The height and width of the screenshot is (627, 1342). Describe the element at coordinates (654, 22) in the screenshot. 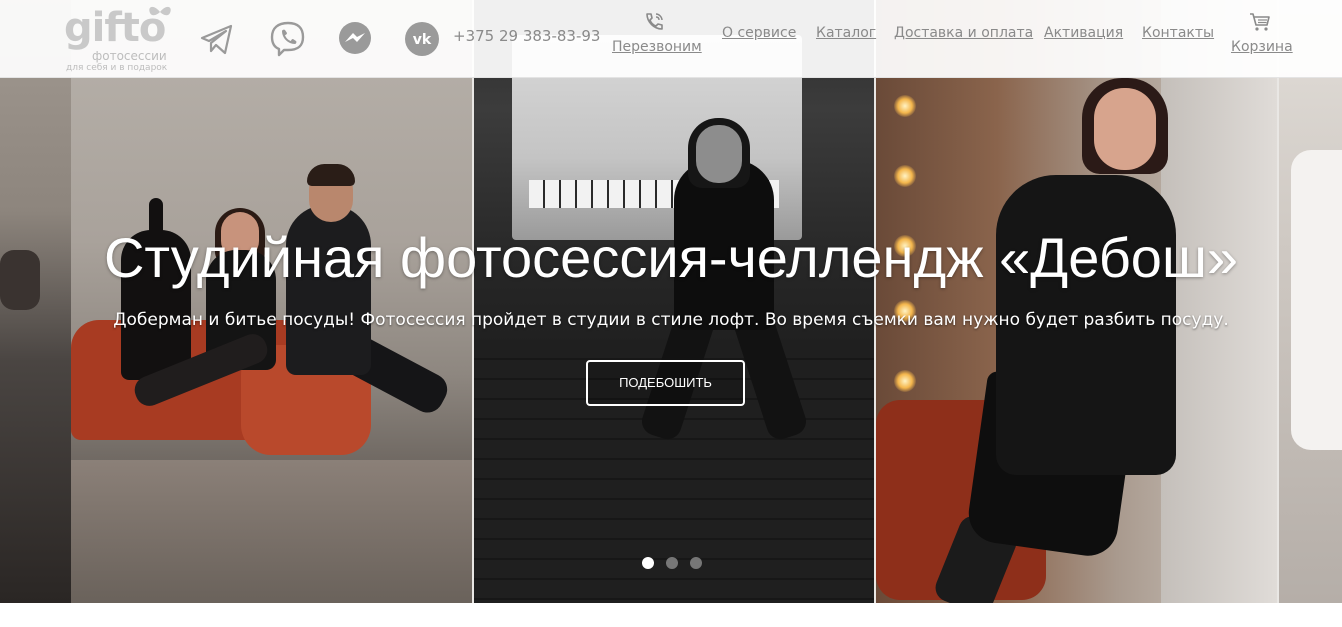

I see `phone-ring-icon` at that location.